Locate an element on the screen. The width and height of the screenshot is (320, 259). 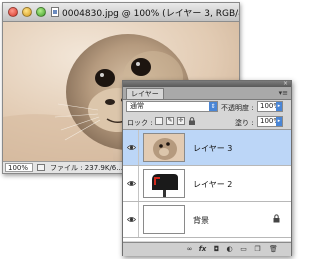
blend-mode-value: 通常 is located at coordinates (137, 106).